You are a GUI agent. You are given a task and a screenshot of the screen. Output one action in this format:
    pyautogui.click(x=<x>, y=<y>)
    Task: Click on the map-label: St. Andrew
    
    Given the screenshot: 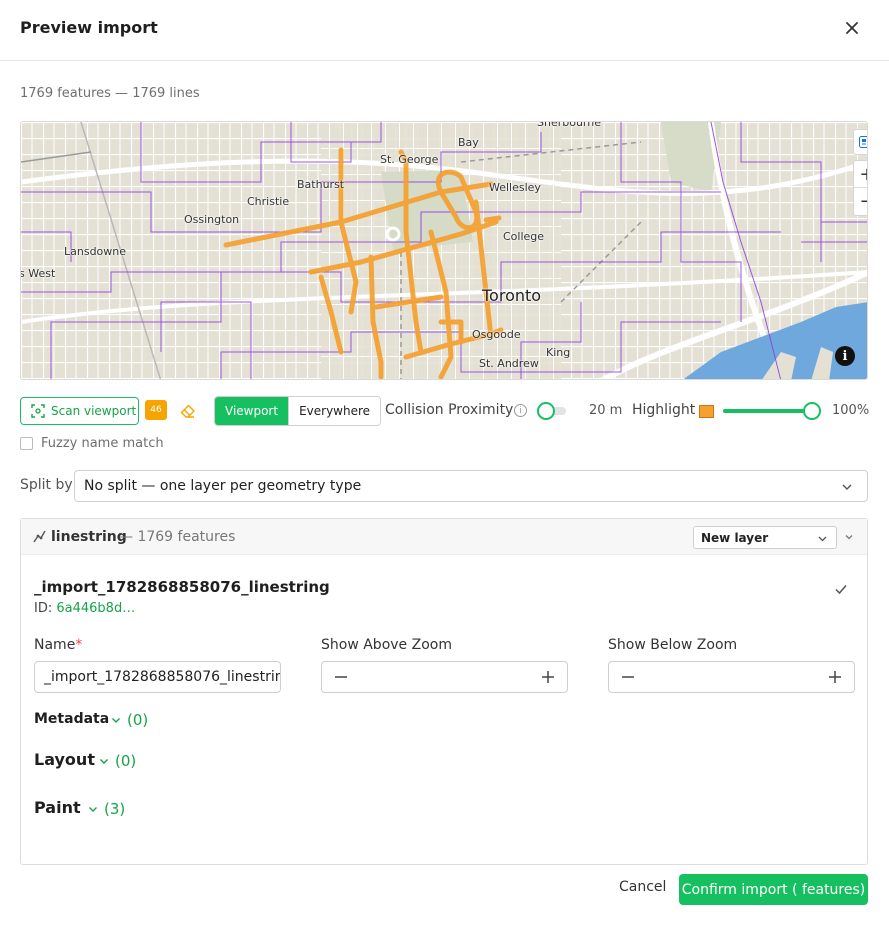 What is the action you would take?
    pyautogui.click(x=509, y=363)
    